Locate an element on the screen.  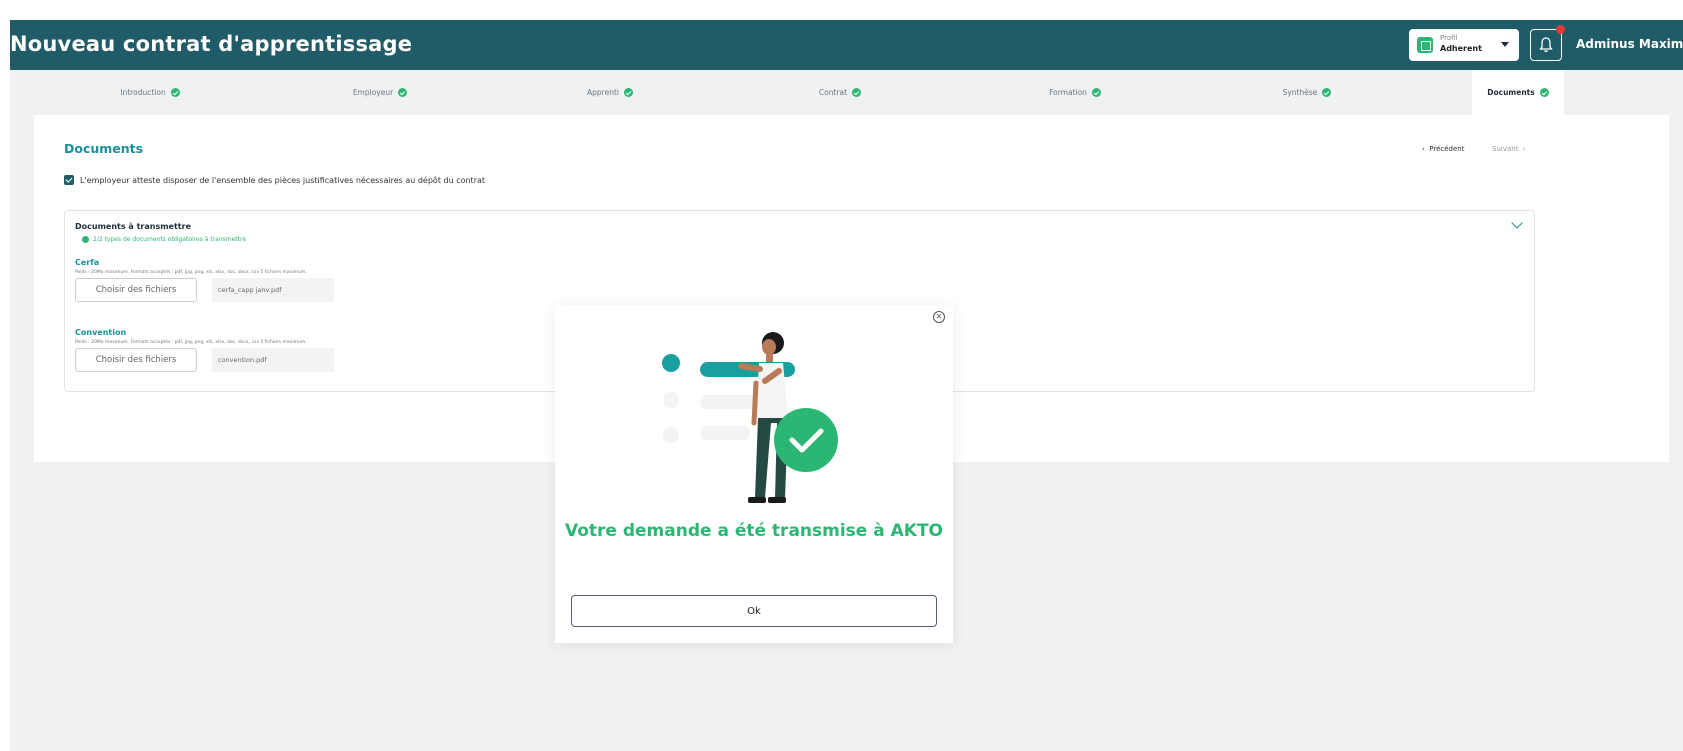
success-message: Votre demande a été transmise à AKTO is located at coordinates (754, 531).